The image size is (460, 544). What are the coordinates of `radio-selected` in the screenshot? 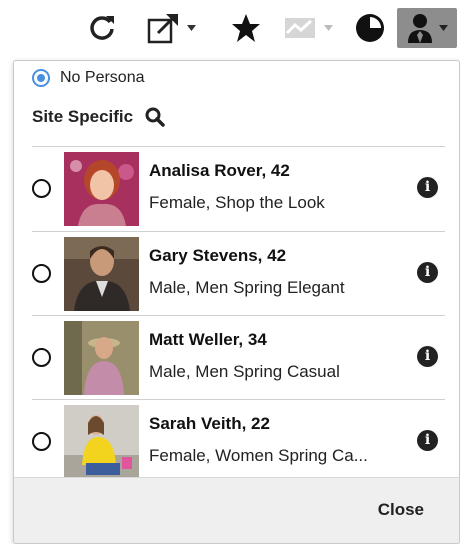 It's located at (41, 78).